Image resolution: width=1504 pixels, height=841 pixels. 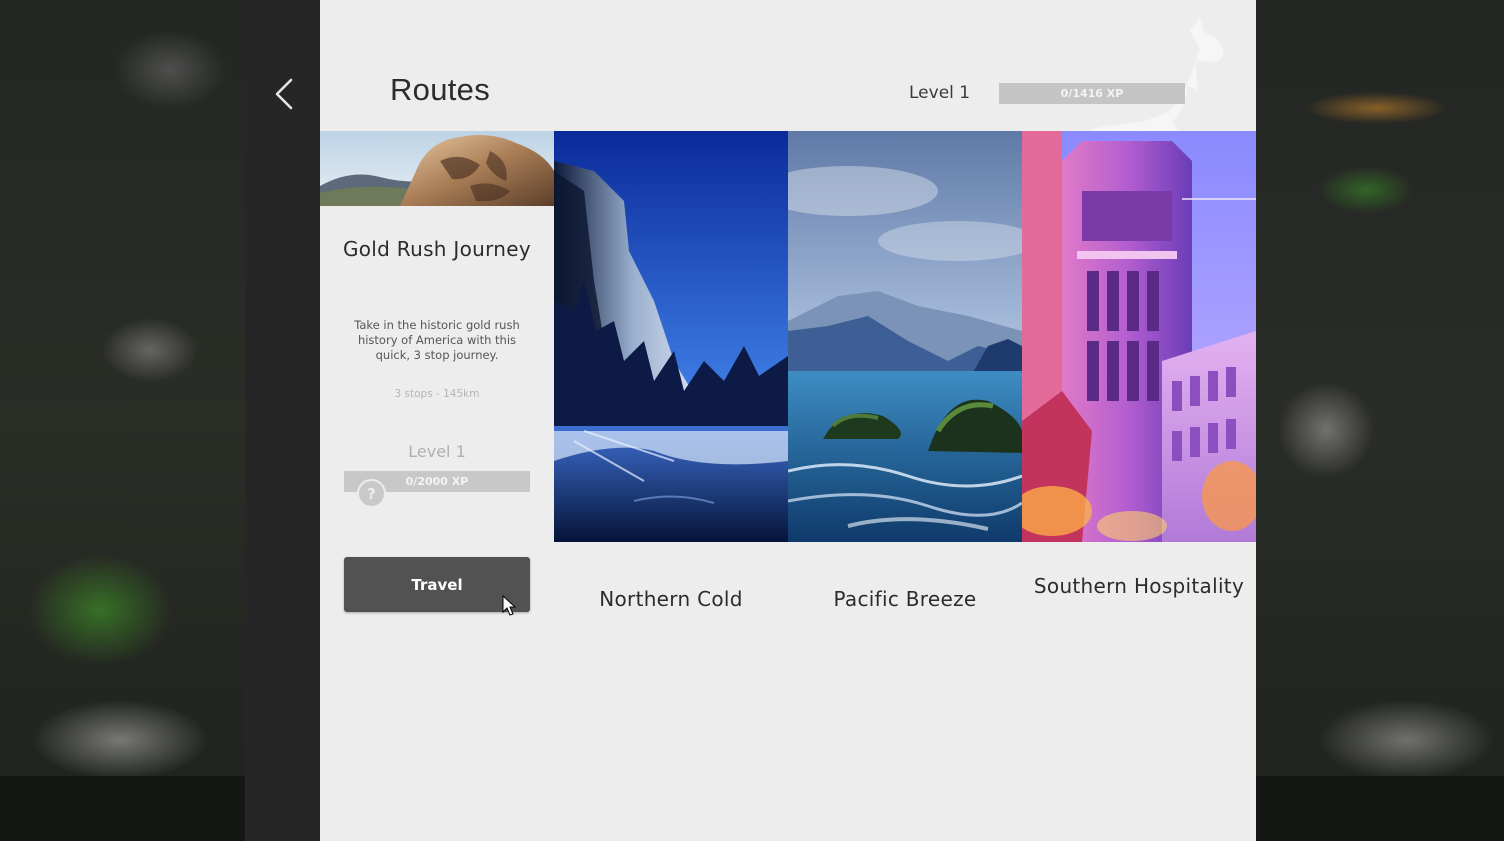 I want to click on route-image-northern-cold, so click(x=671, y=336).